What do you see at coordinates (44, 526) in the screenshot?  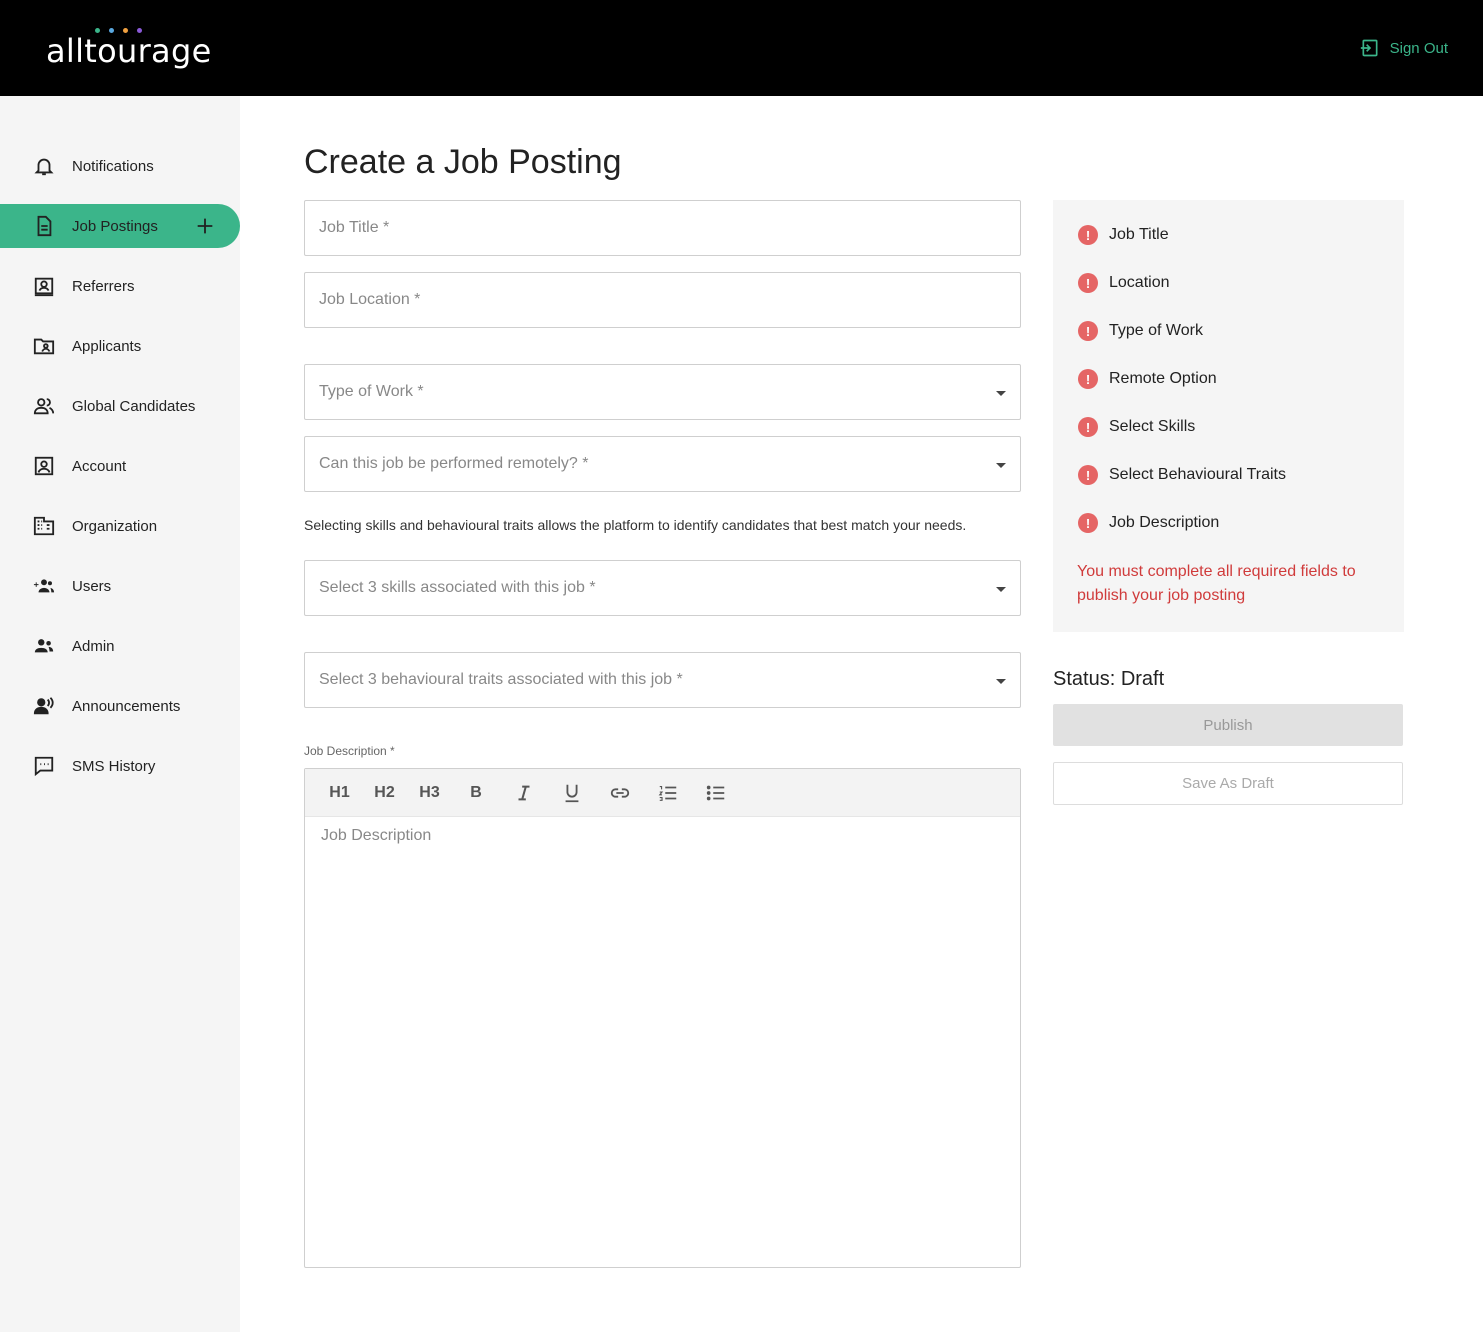 I see `building-icon` at bounding box center [44, 526].